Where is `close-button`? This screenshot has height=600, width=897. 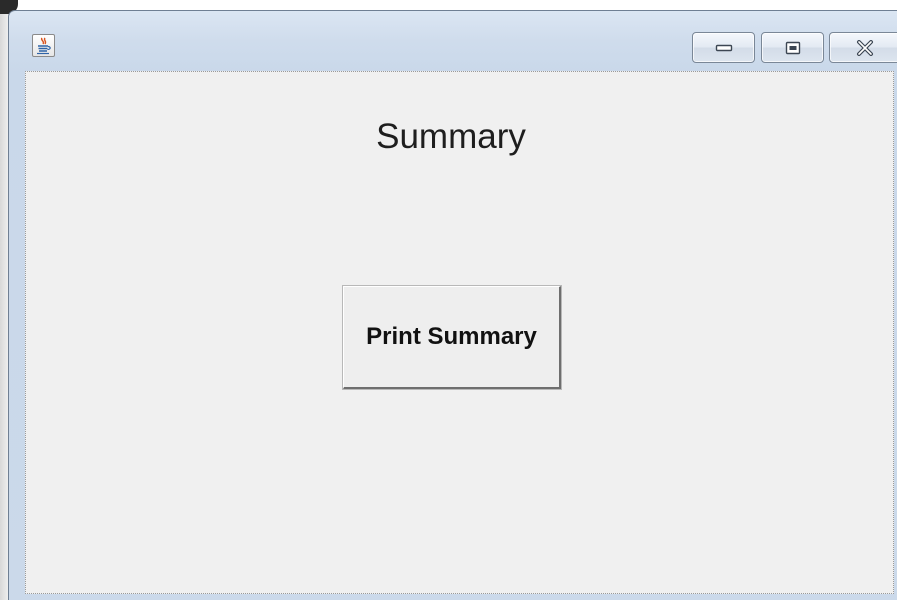 close-button is located at coordinates (863, 47).